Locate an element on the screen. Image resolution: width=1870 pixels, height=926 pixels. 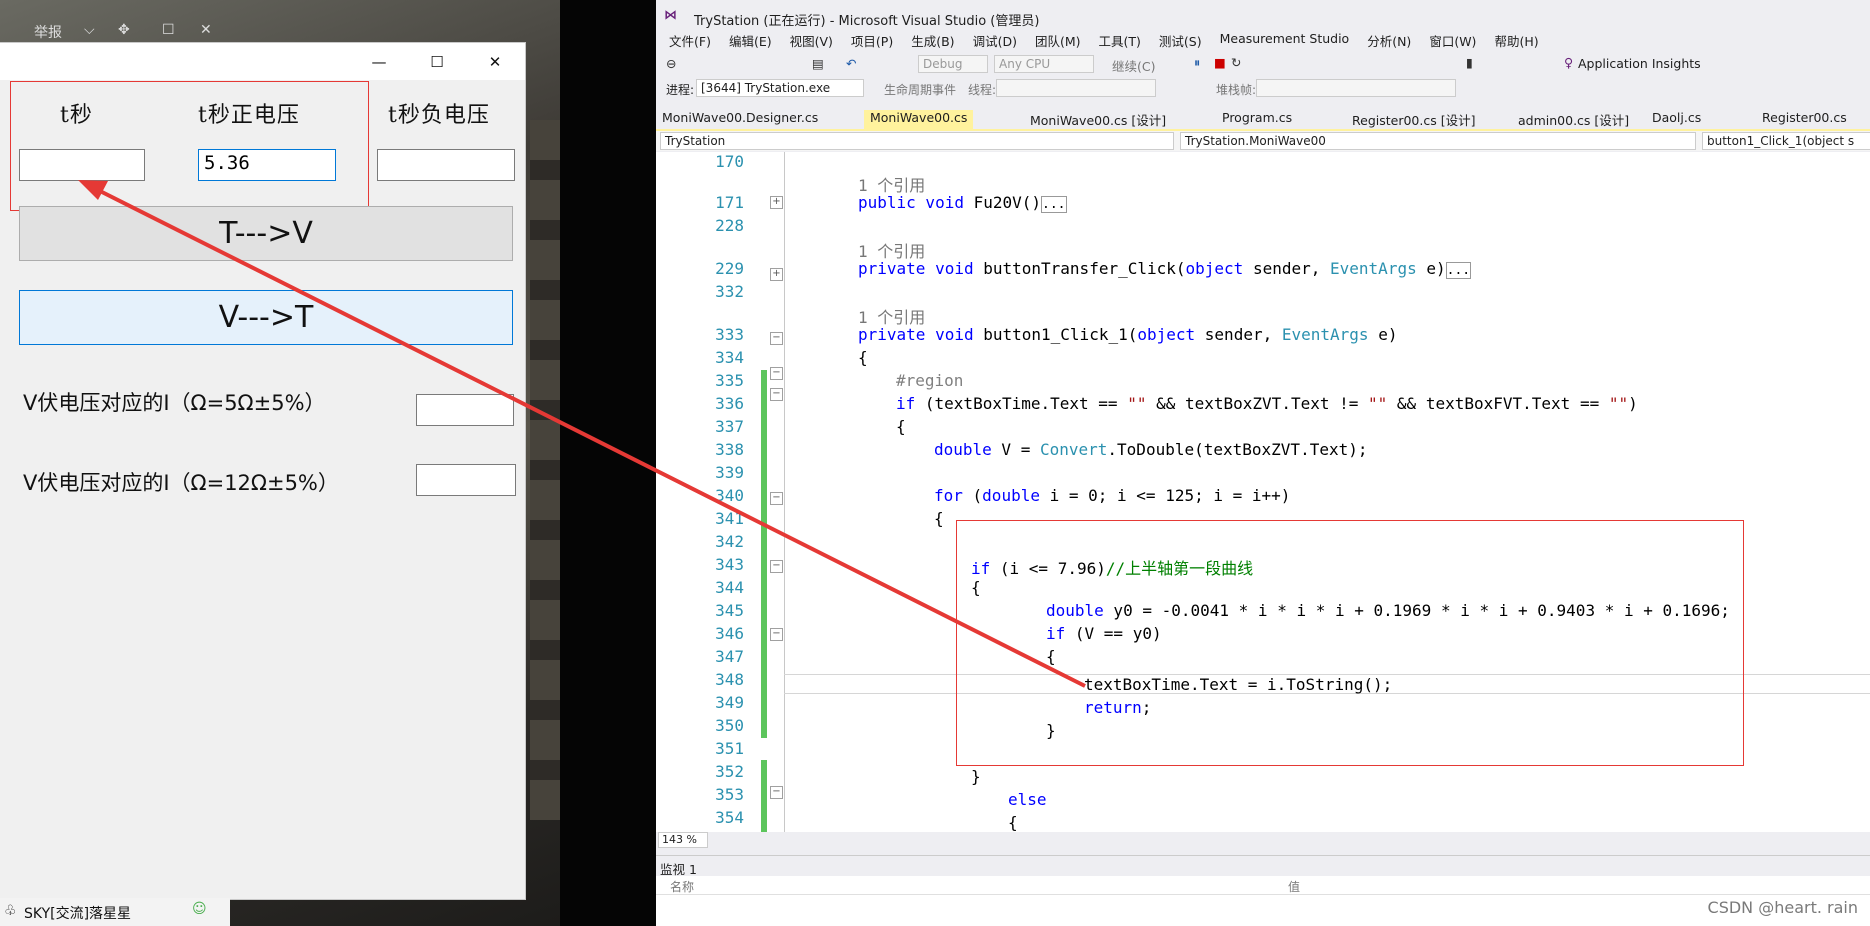
menu-item: Measurement Studio is located at coordinates (1285, 41).